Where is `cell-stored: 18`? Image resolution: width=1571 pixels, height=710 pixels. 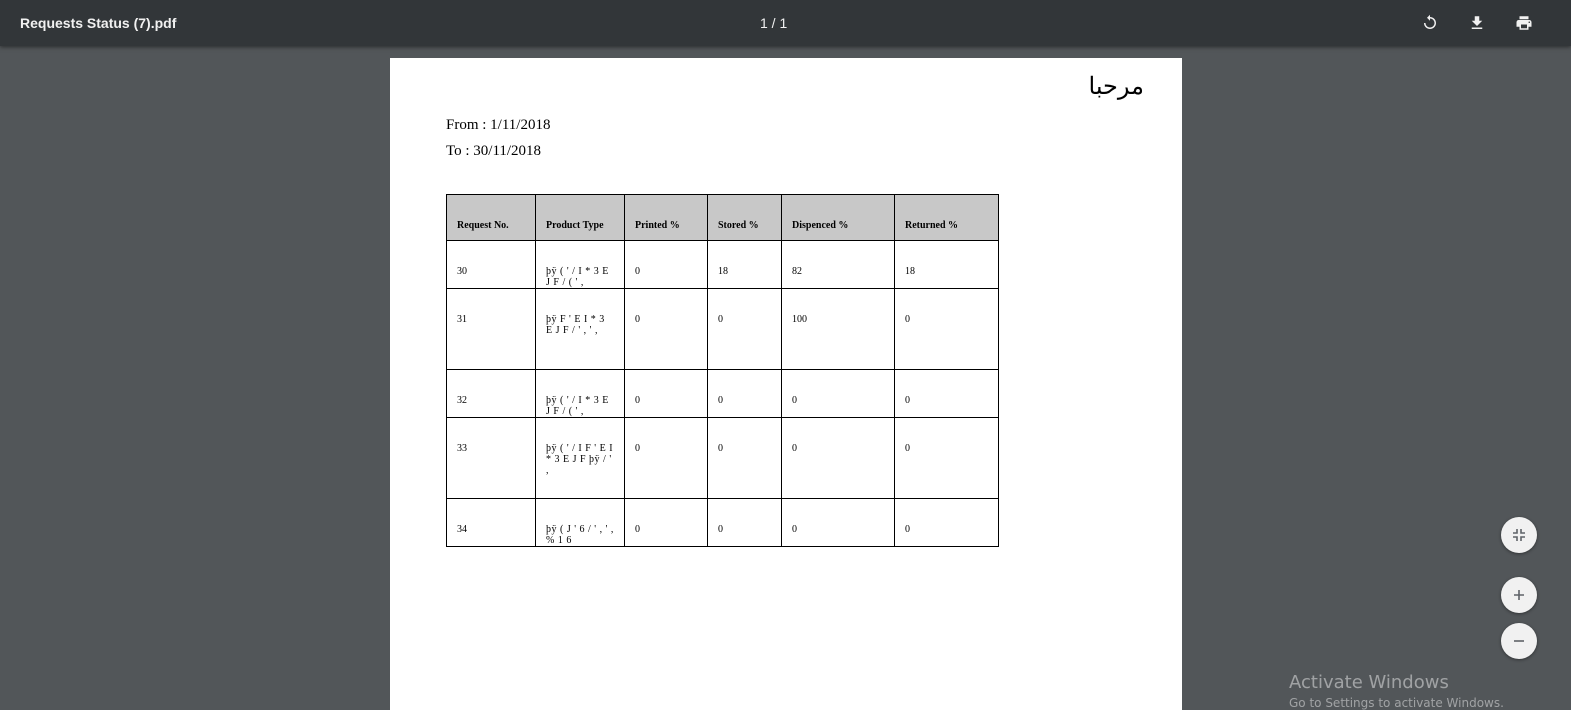
cell-stored: 18 is located at coordinates (744, 264).